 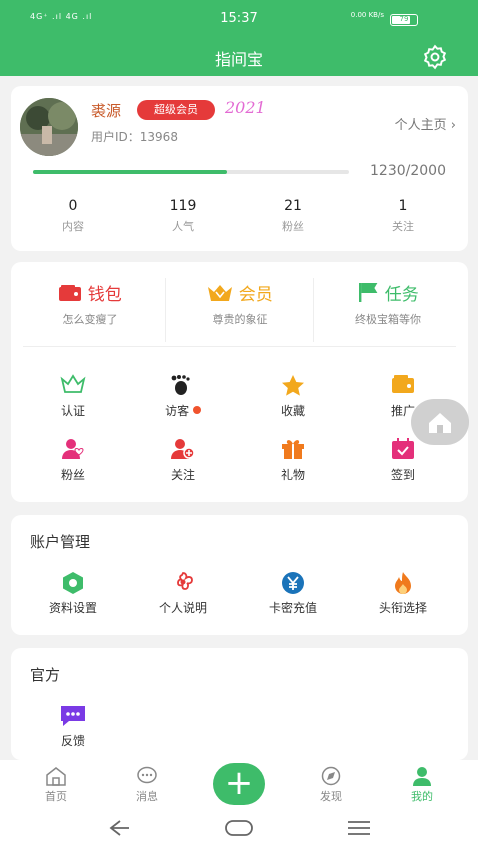 What do you see at coordinates (134, 137) in the screenshot?
I see `user-id: 用户ID：13968` at bounding box center [134, 137].